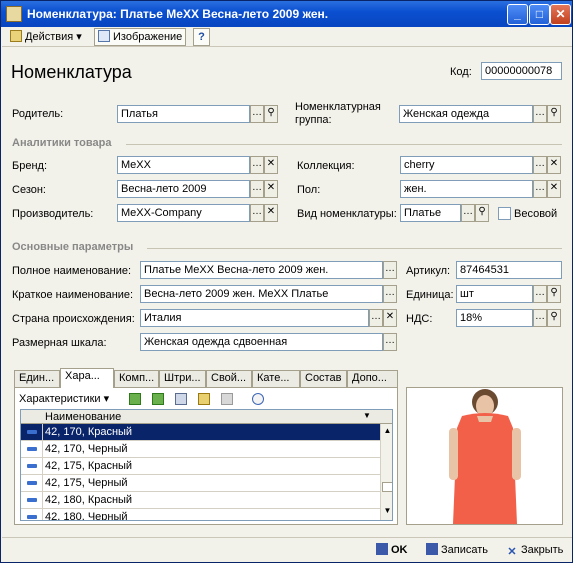 This screenshot has width=573, height=563. I want to click on full-name-label: Полное наименование:, so click(72, 271).